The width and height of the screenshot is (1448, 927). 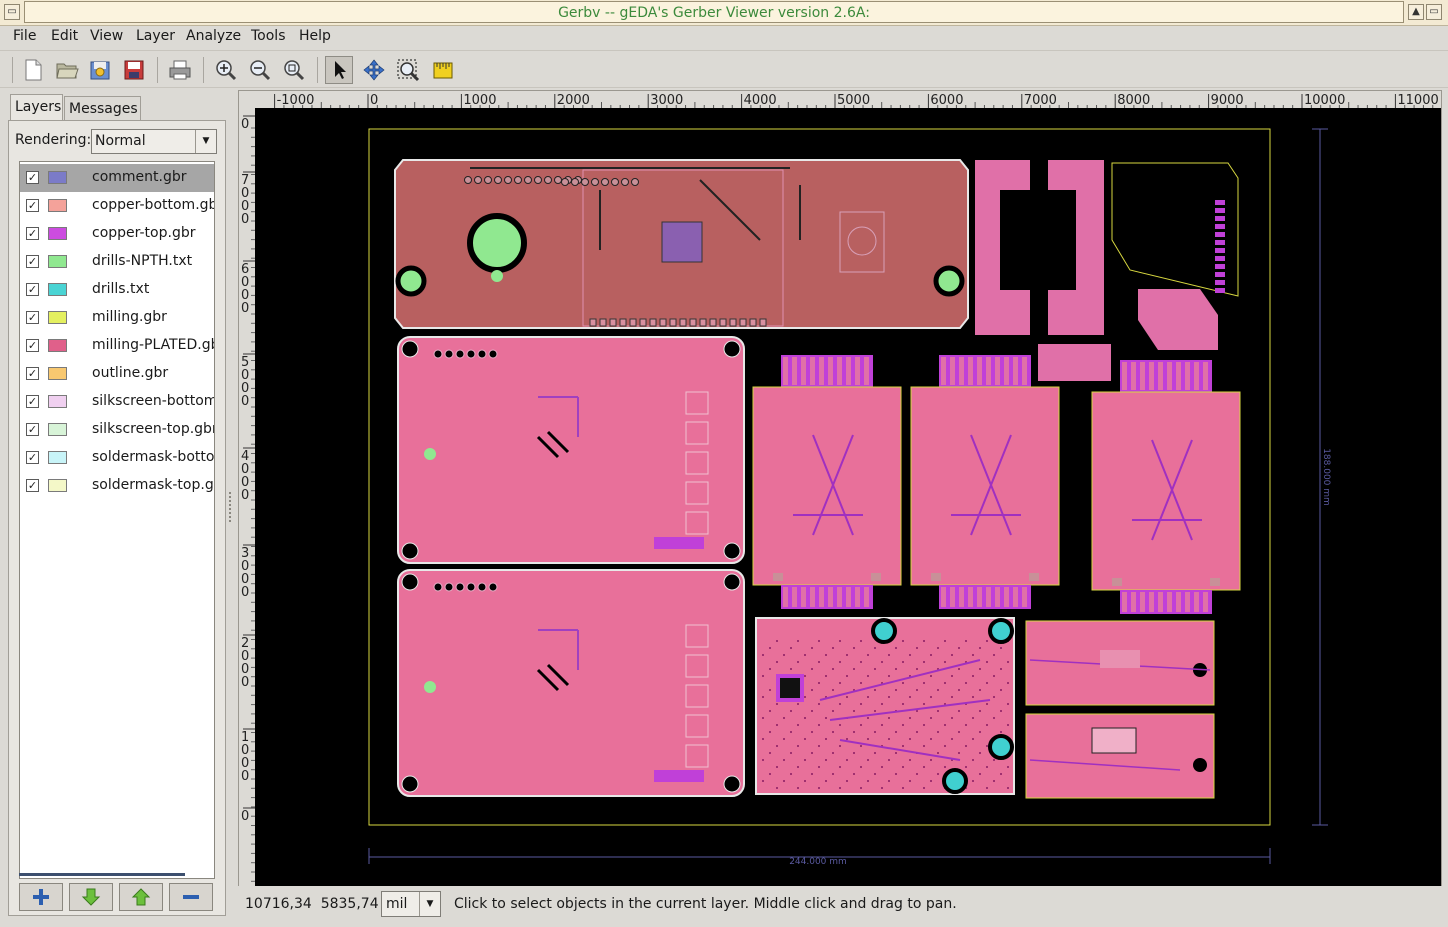 I want to click on menu-edit: Edit, so click(x=64, y=36).